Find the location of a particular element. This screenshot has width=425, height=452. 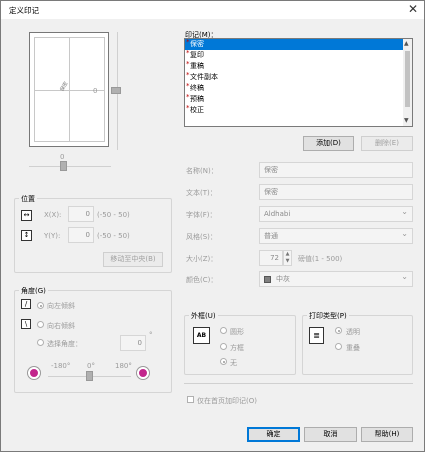

tilt-left-icon: / is located at coordinates (26, 304).